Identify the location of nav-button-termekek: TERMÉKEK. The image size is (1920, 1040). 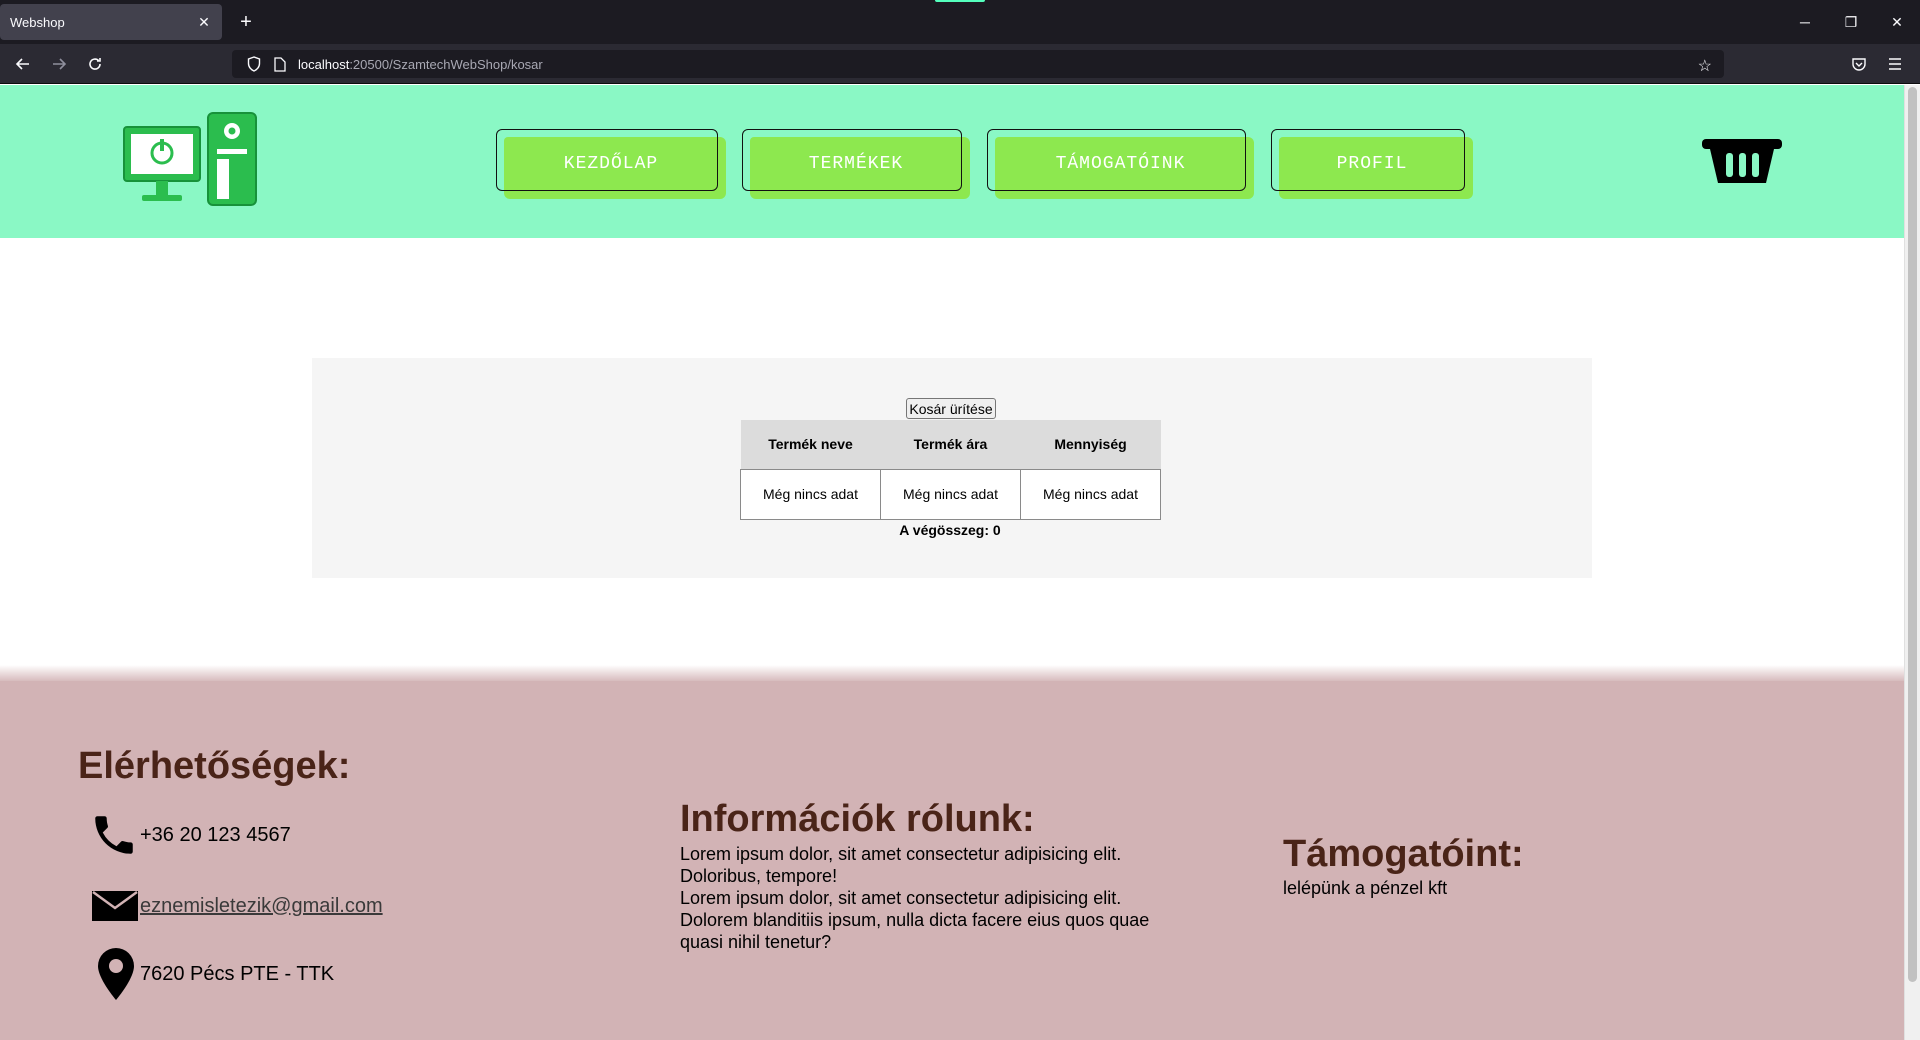
(856, 164).